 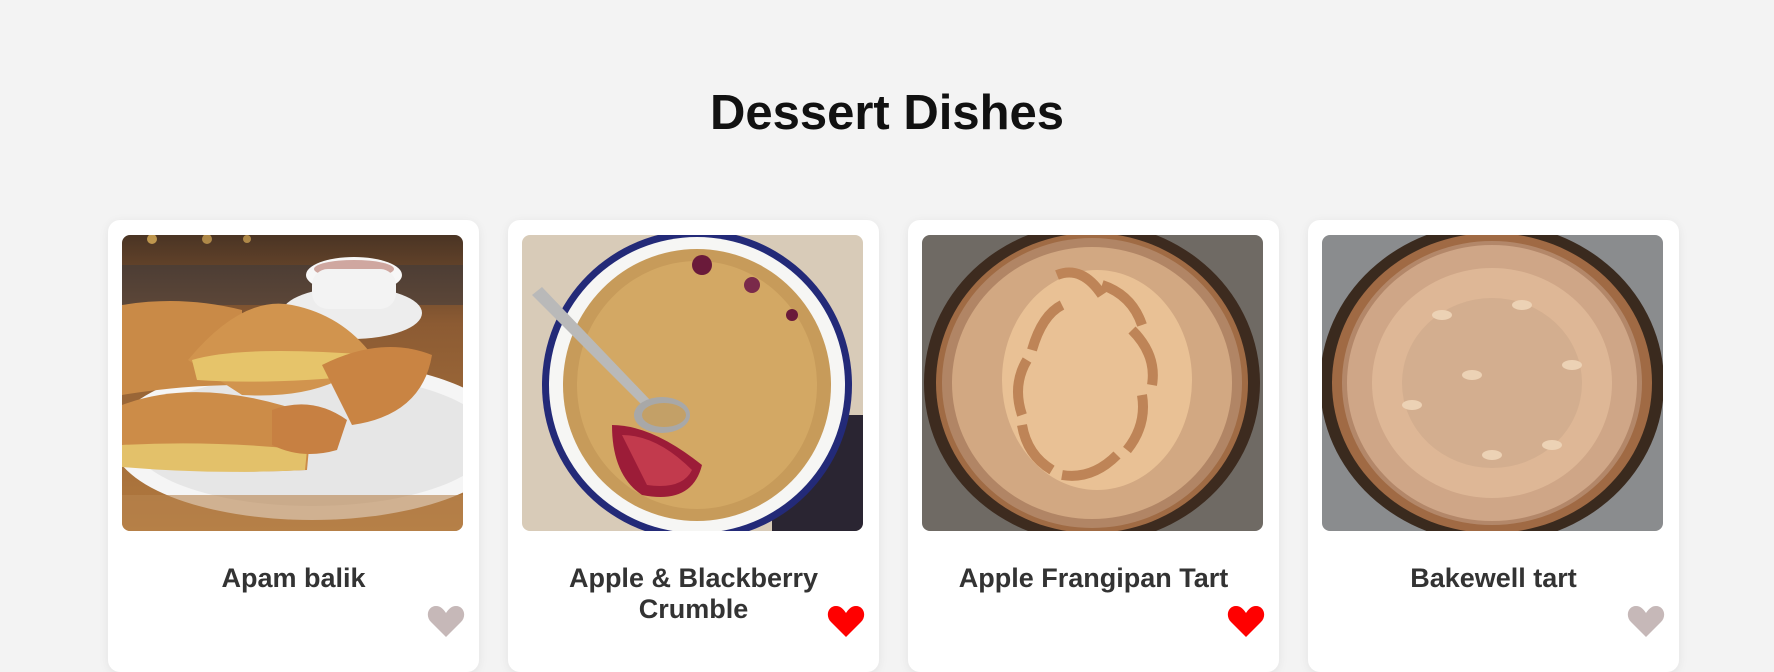 I want to click on dish-title: Apple Frangipan Tart, so click(x=1093, y=578).